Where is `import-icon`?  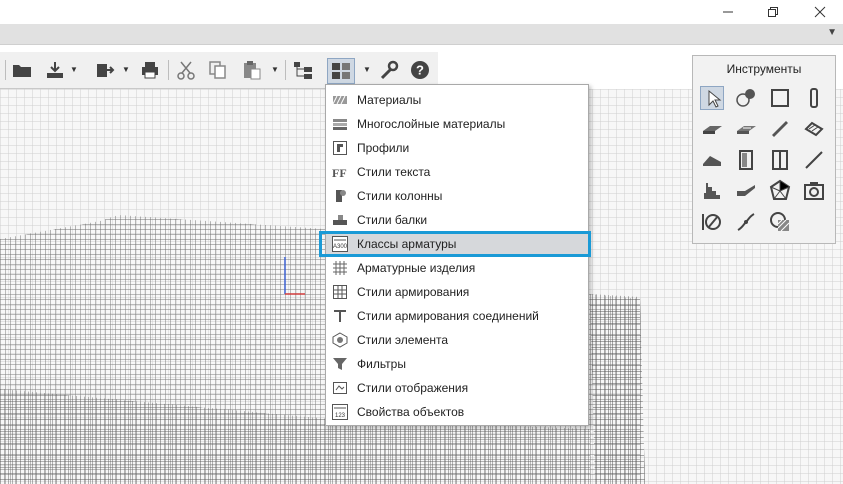 import-icon is located at coordinates (55, 70).